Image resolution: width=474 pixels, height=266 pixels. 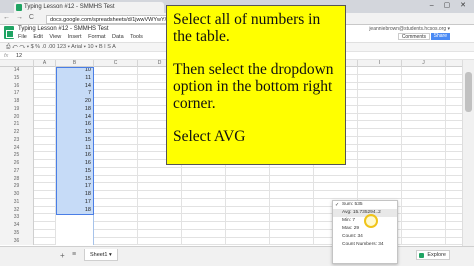 What do you see at coordinates (17, 218) in the screenshot?
I see `row-header: 33` at bounding box center [17, 218].